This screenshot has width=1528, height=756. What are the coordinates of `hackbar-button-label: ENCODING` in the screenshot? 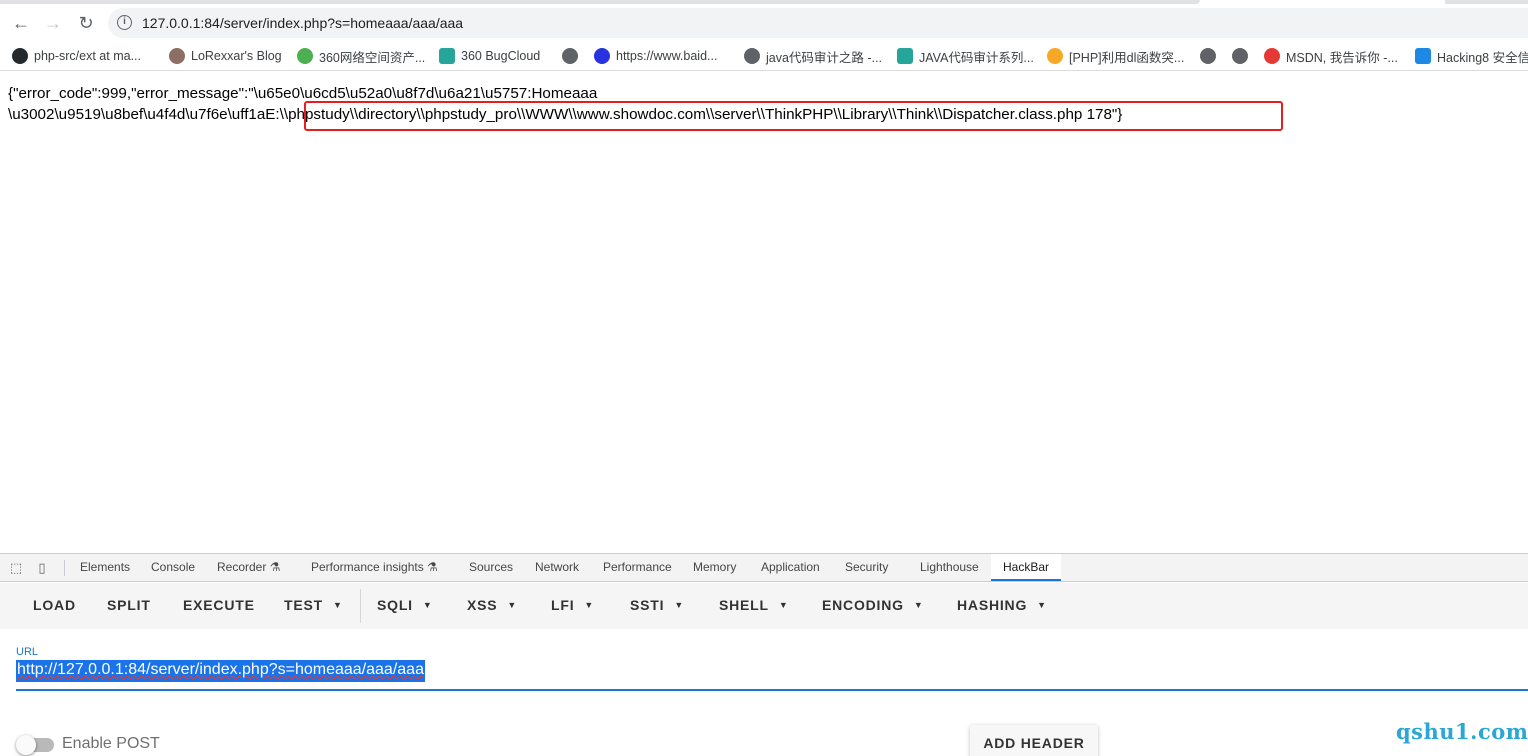 It's located at (863, 605).